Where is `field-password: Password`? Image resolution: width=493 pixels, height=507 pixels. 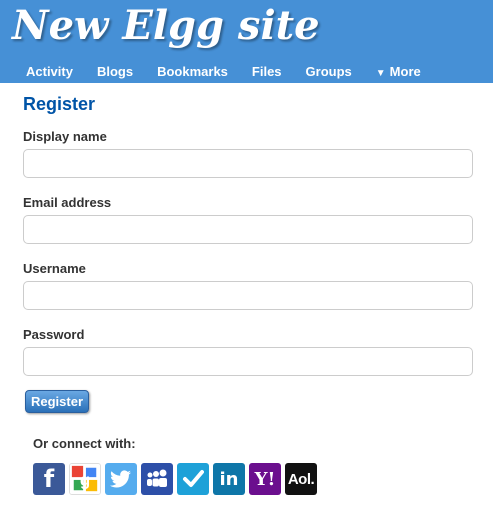
field-password: Password is located at coordinates (248, 351).